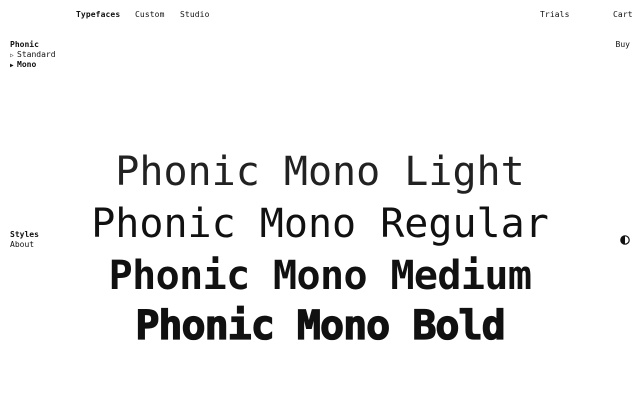 The height and width of the screenshot is (400, 640). What do you see at coordinates (320, 224) in the screenshot?
I see `specimen-regular-line: Phonic Mono Regular` at bounding box center [320, 224].